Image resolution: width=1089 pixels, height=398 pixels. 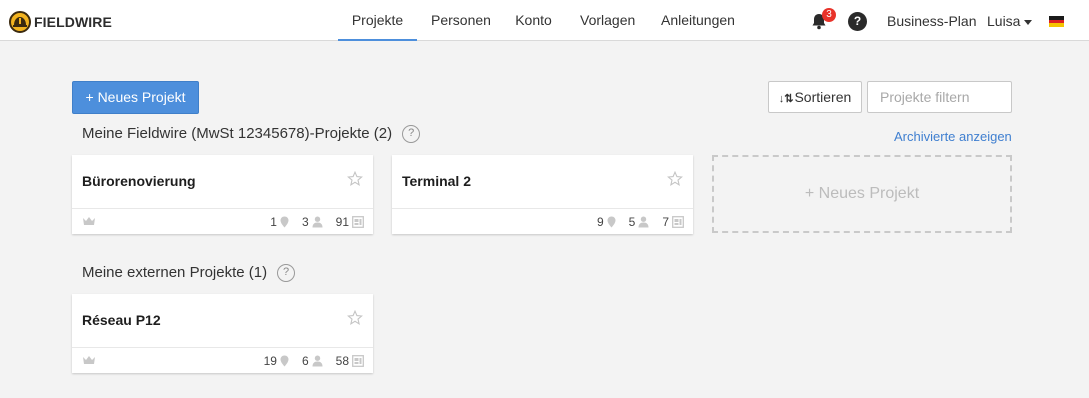 What do you see at coordinates (607, 20) in the screenshot?
I see `tab-vorlagen: Vorlagen` at bounding box center [607, 20].